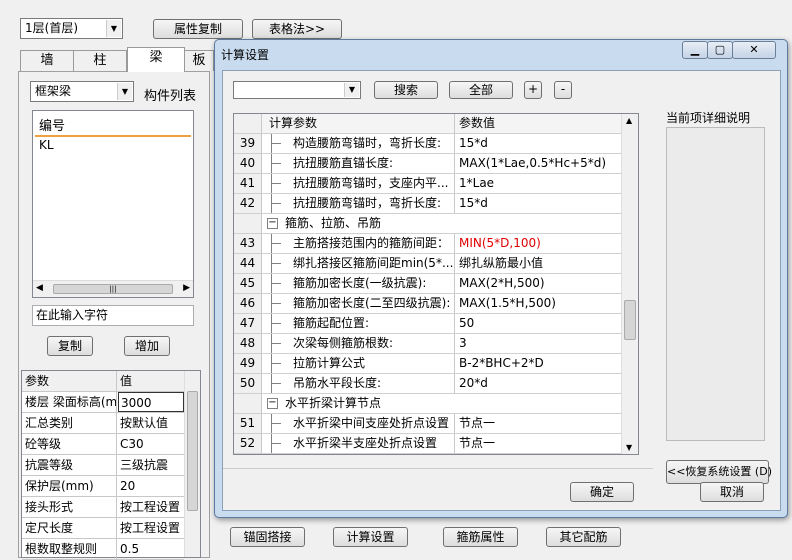 Image resolution: width=792 pixels, height=560 pixels. Describe the element at coordinates (245, 55) in the screenshot. I see `dialog-title: 计算设置` at that location.